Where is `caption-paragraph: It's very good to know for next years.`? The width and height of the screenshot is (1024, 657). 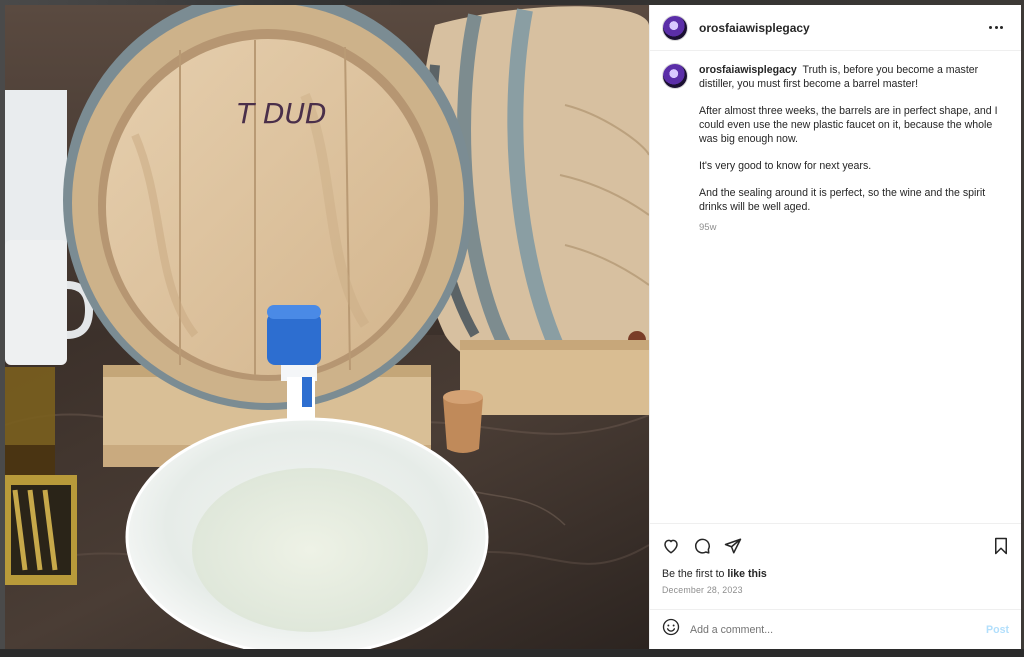
caption-paragraph: It's very good to know for next years. is located at coordinates (785, 166).